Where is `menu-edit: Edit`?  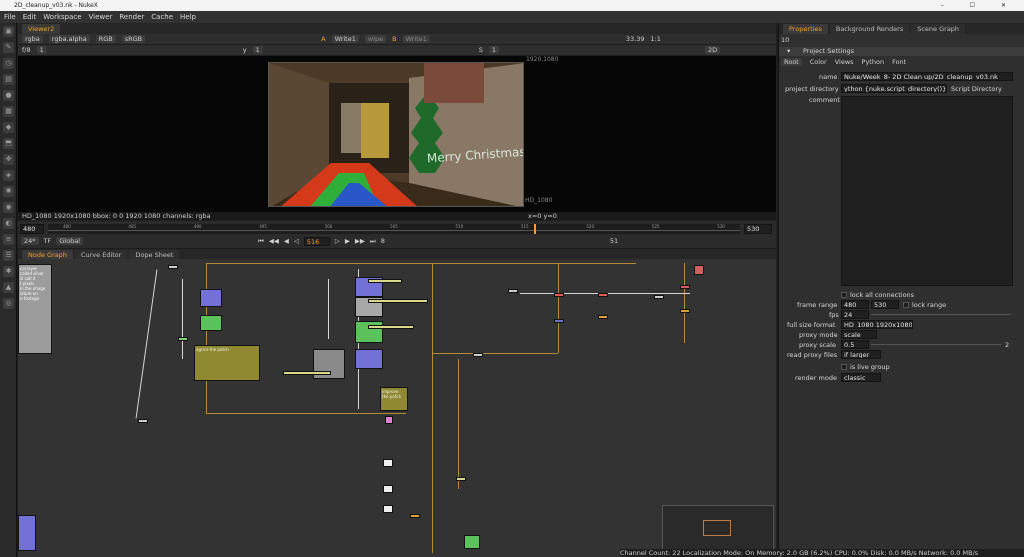 menu-edit: Edit is located at coordinates (30, 17).